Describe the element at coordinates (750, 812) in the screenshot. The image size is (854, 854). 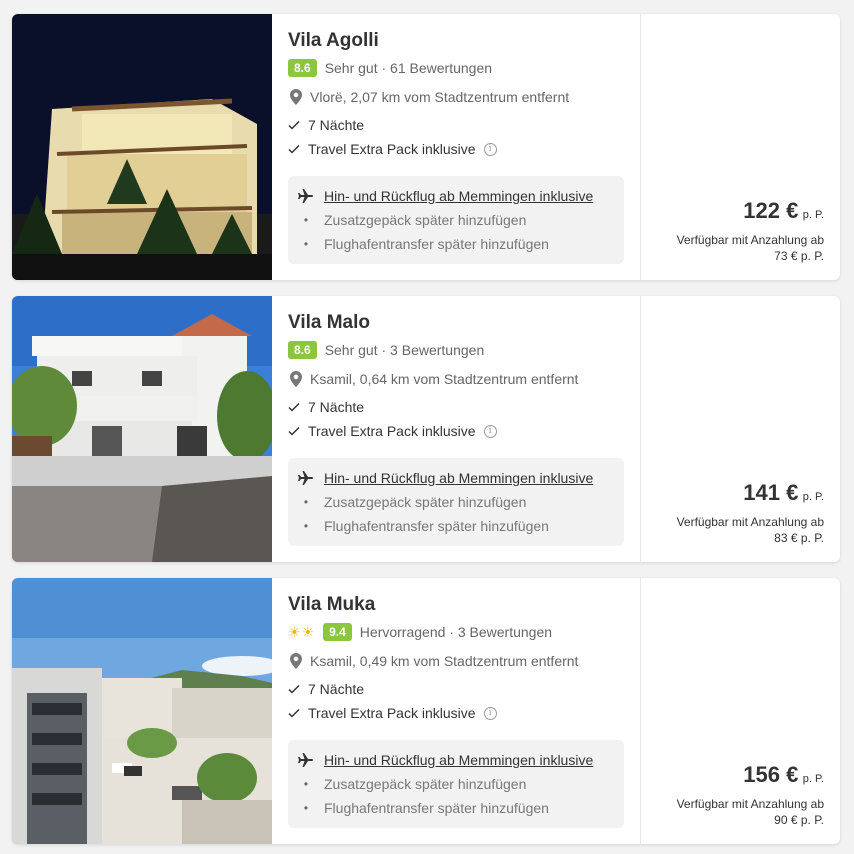
I see `deposit-info: Verfügbar mit Anzahlung ab 90 € p. P.` at that location.